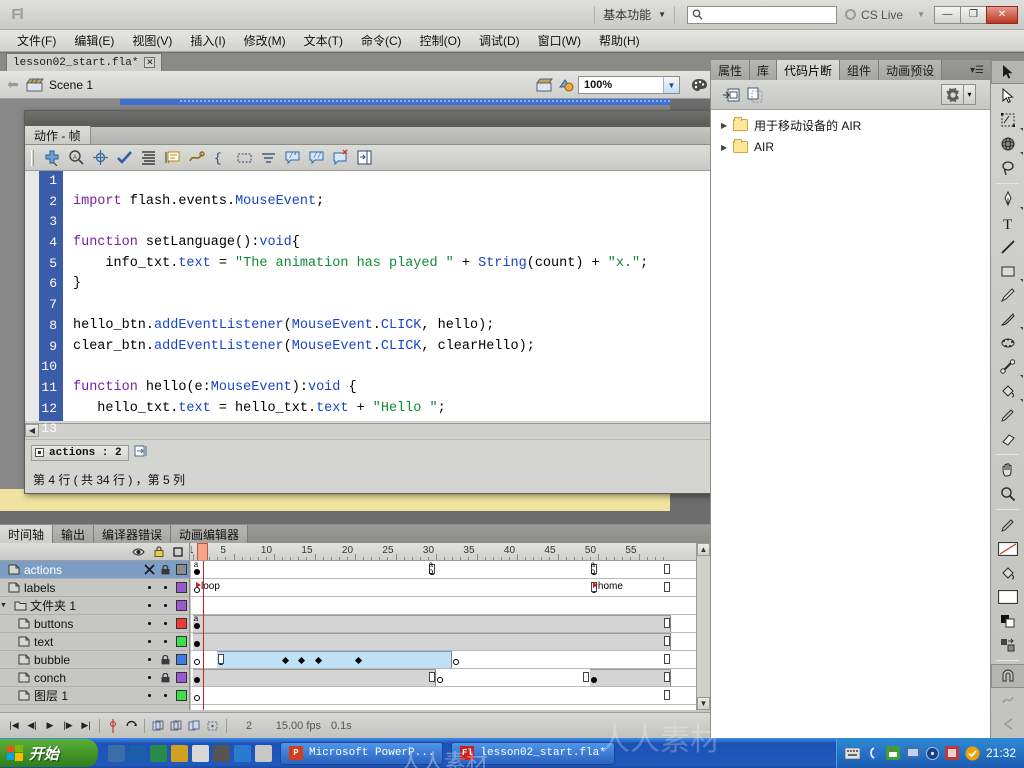  Describe the element at coordinates (395, 102) in the screenshot. I see `selected-object-band` at that location.